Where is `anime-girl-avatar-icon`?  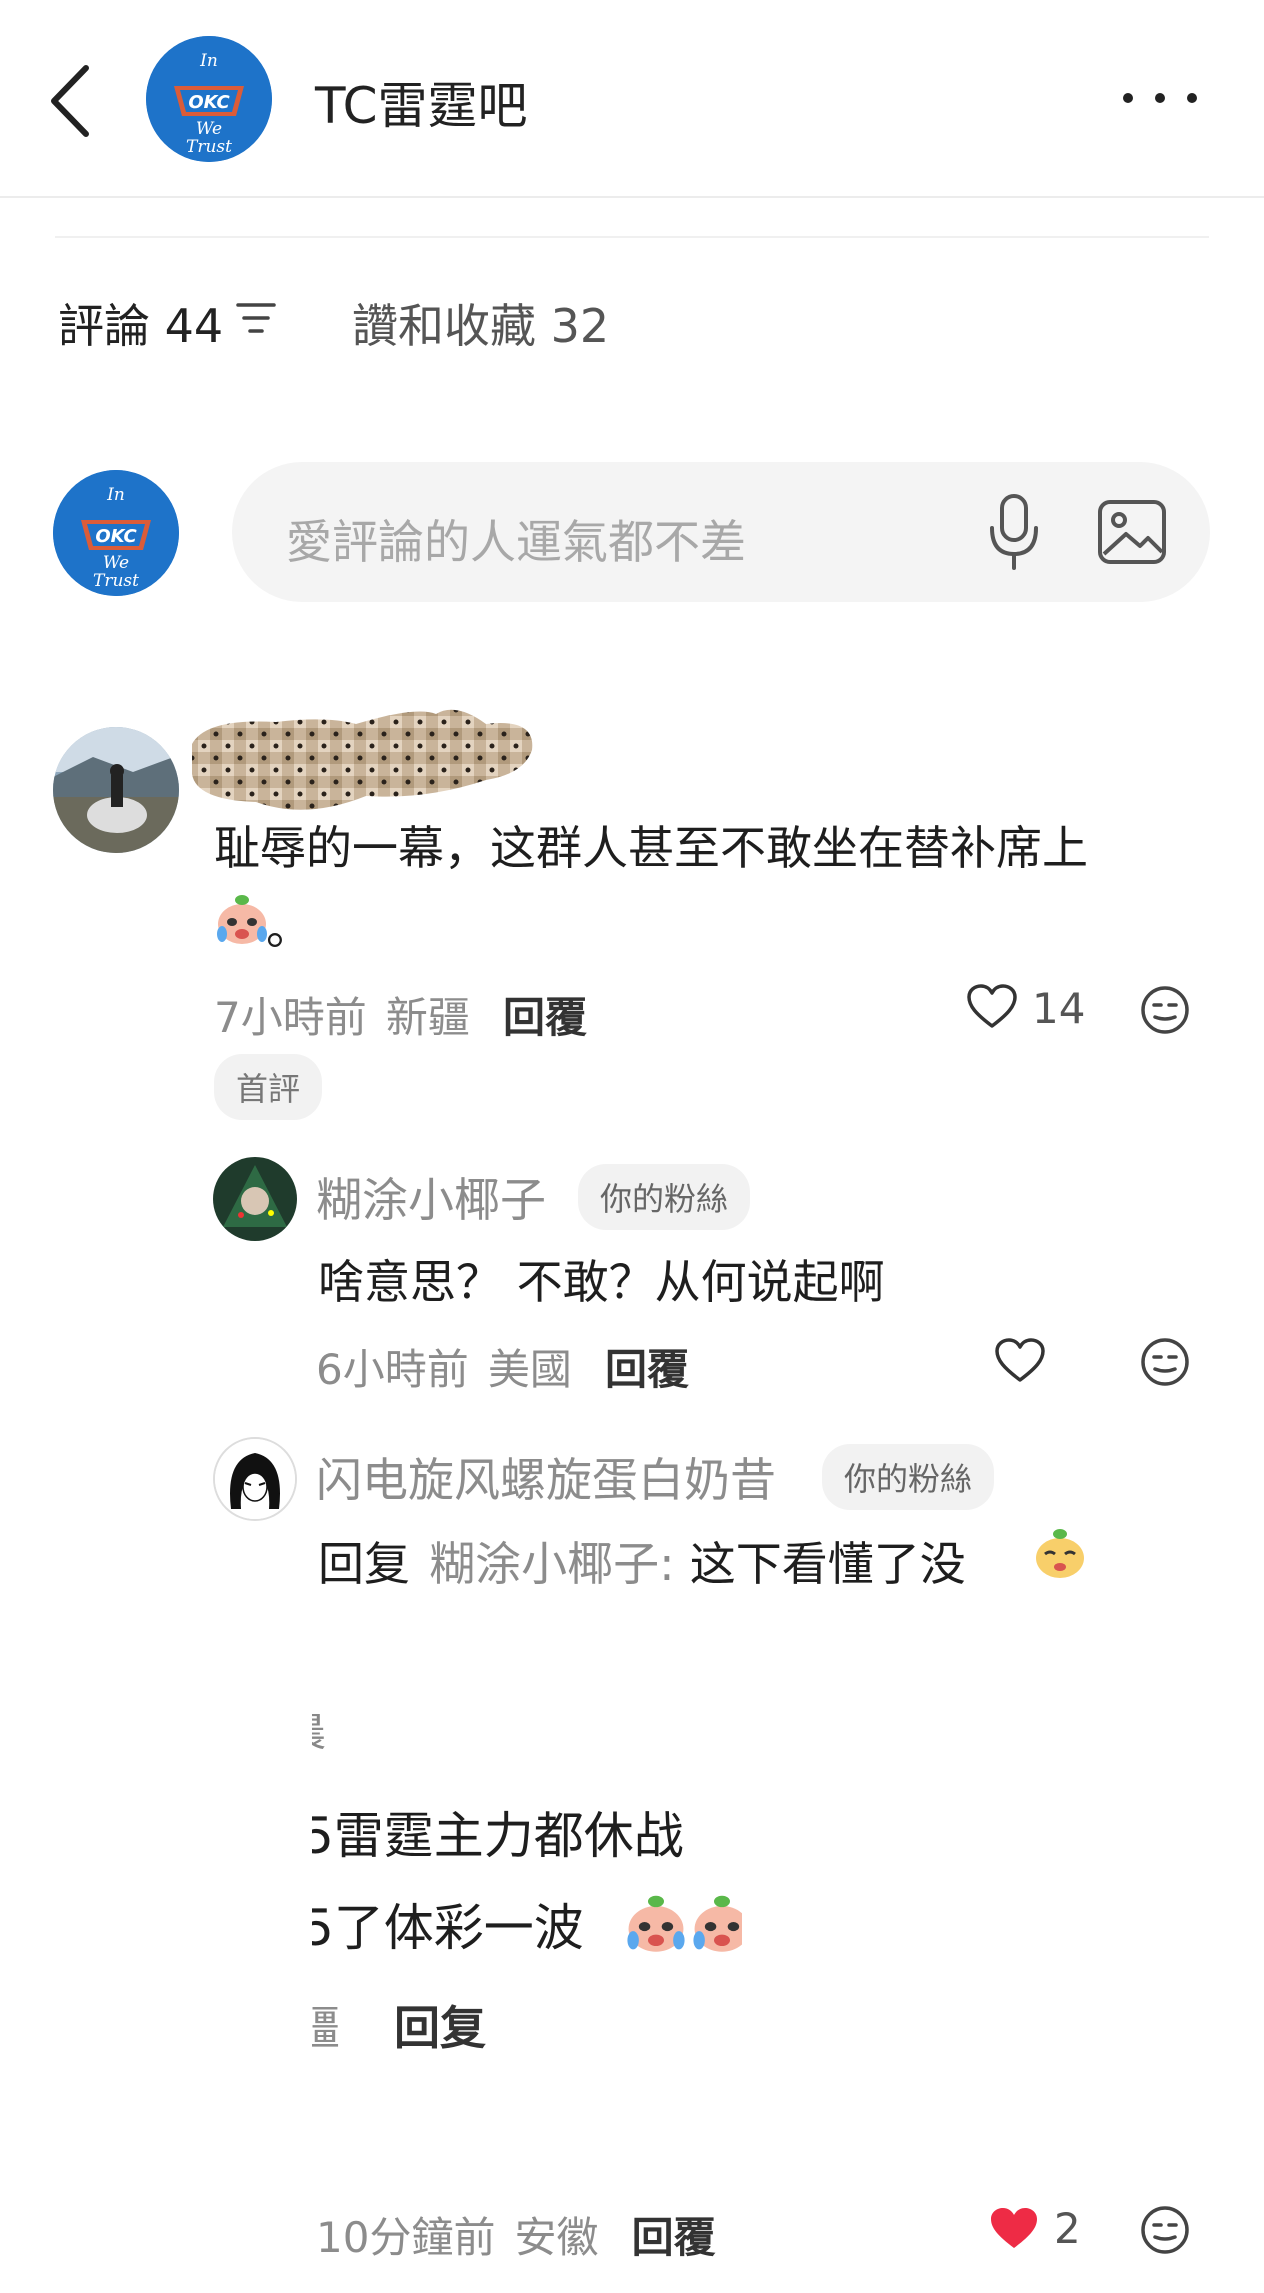
anime-girl-avatar-icon is located at coordinates (255, 1479).